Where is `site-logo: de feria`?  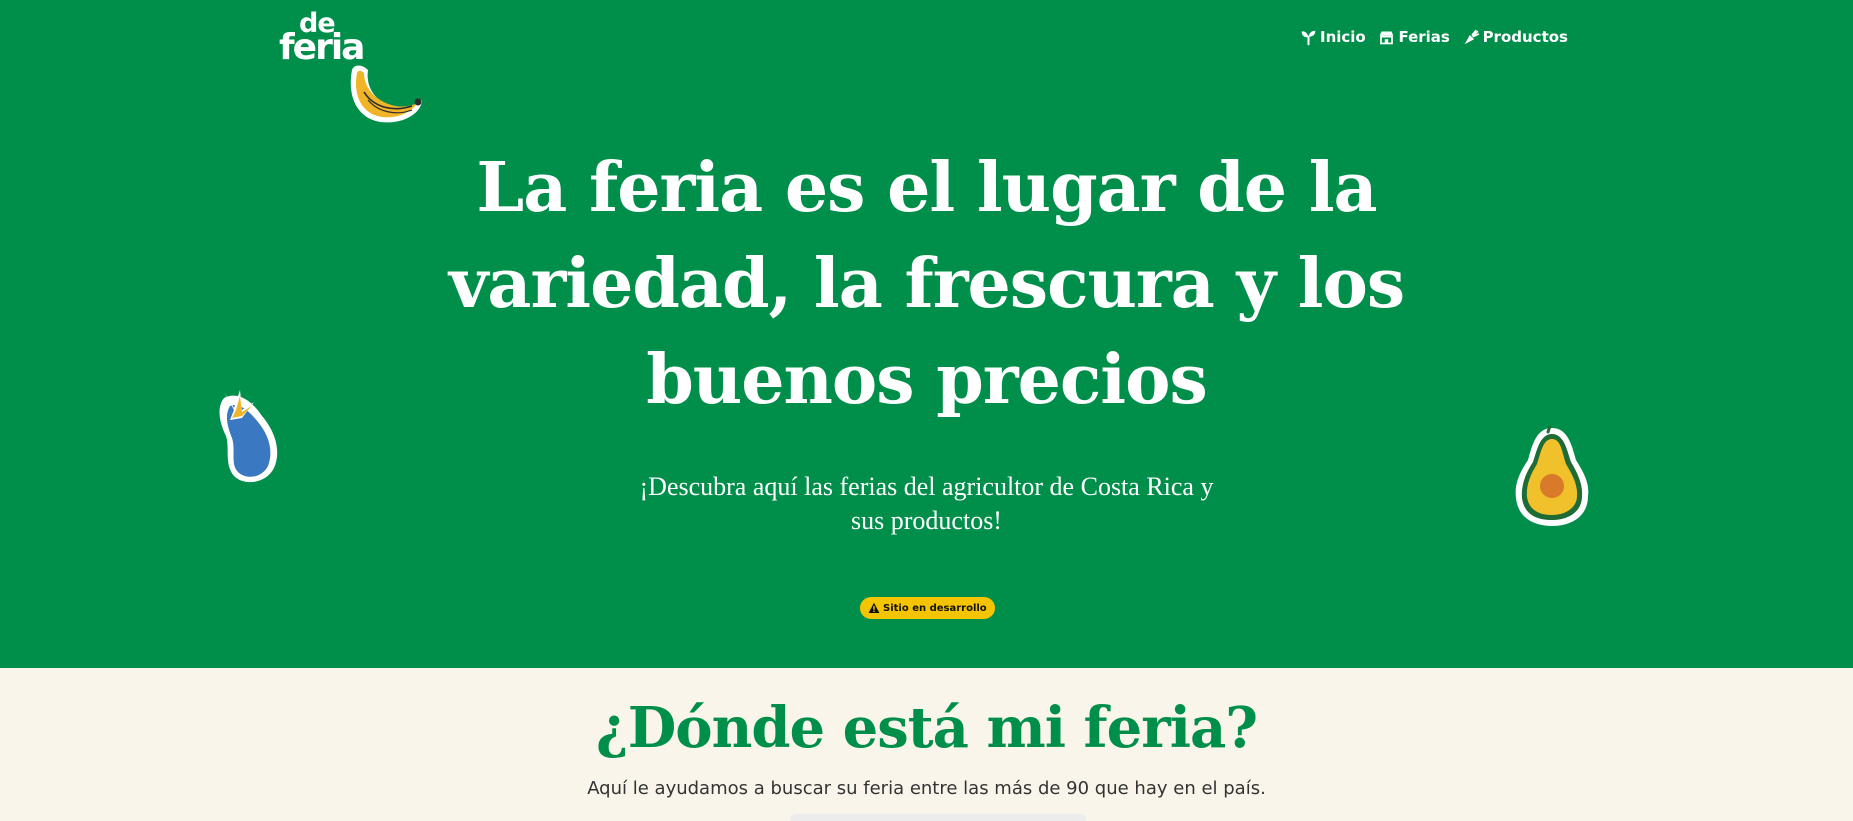
site-logo: de feria is located at coordinates (327, 39).